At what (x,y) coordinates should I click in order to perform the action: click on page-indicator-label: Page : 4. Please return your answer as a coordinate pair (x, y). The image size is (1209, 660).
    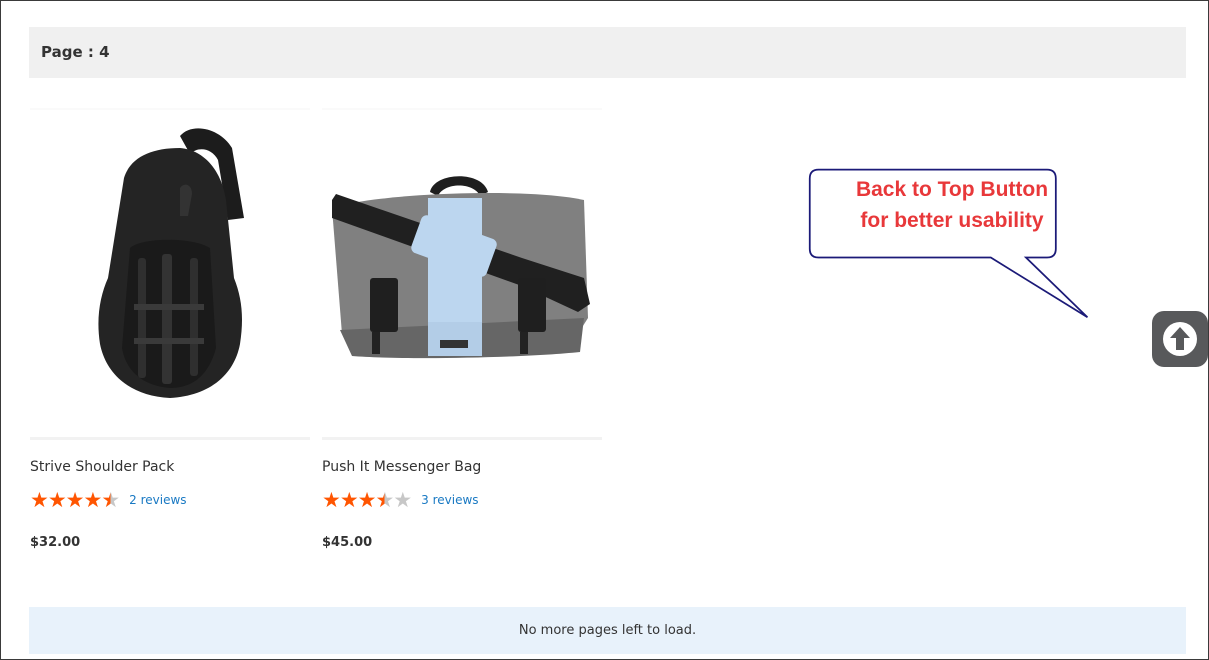
    Looking at the image, I should click on (75, 52).